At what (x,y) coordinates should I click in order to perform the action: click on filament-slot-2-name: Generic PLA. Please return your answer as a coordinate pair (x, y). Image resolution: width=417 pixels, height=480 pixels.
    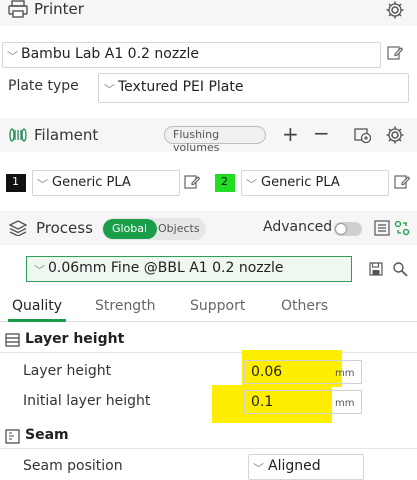
    Looking at the image, I should click on (300, 182).